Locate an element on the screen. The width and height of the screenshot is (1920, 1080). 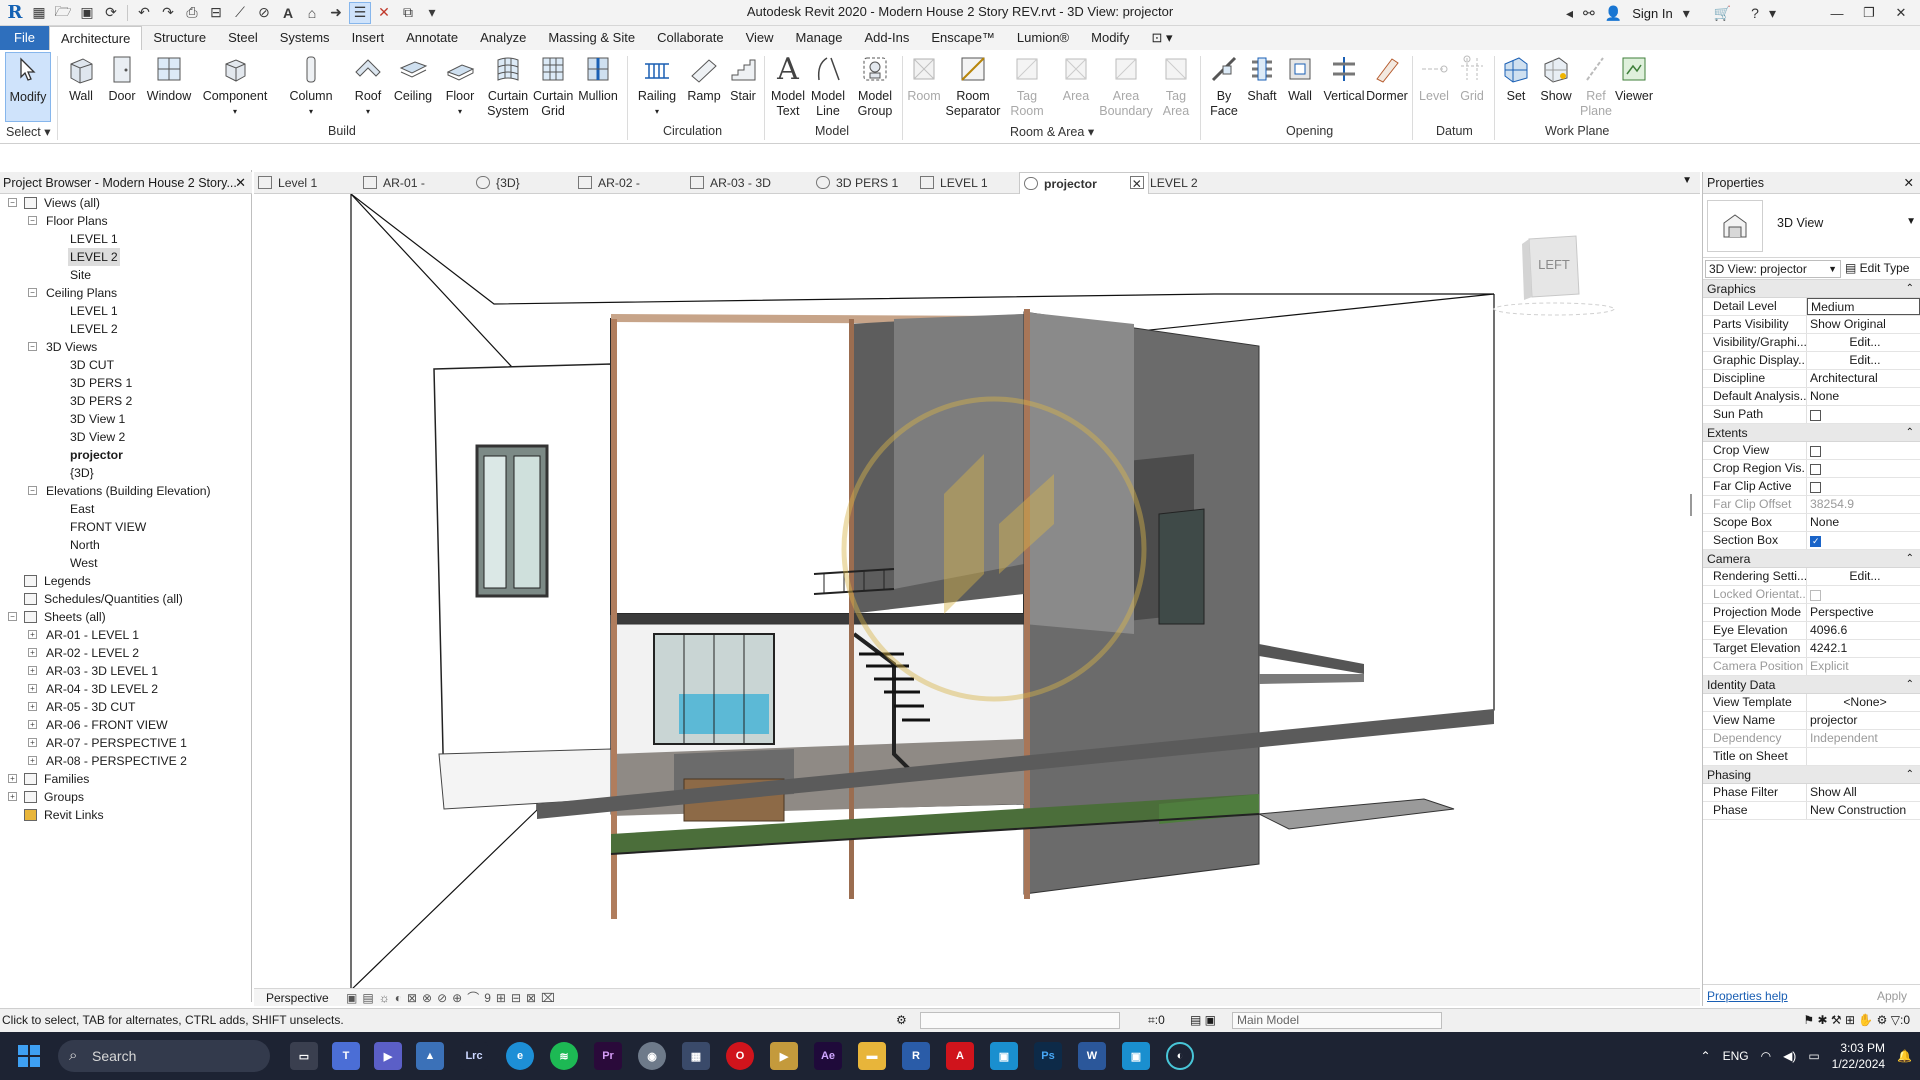
clock: 3:03 PM 1/22/2024 is located at coordinates (1858, 1056).